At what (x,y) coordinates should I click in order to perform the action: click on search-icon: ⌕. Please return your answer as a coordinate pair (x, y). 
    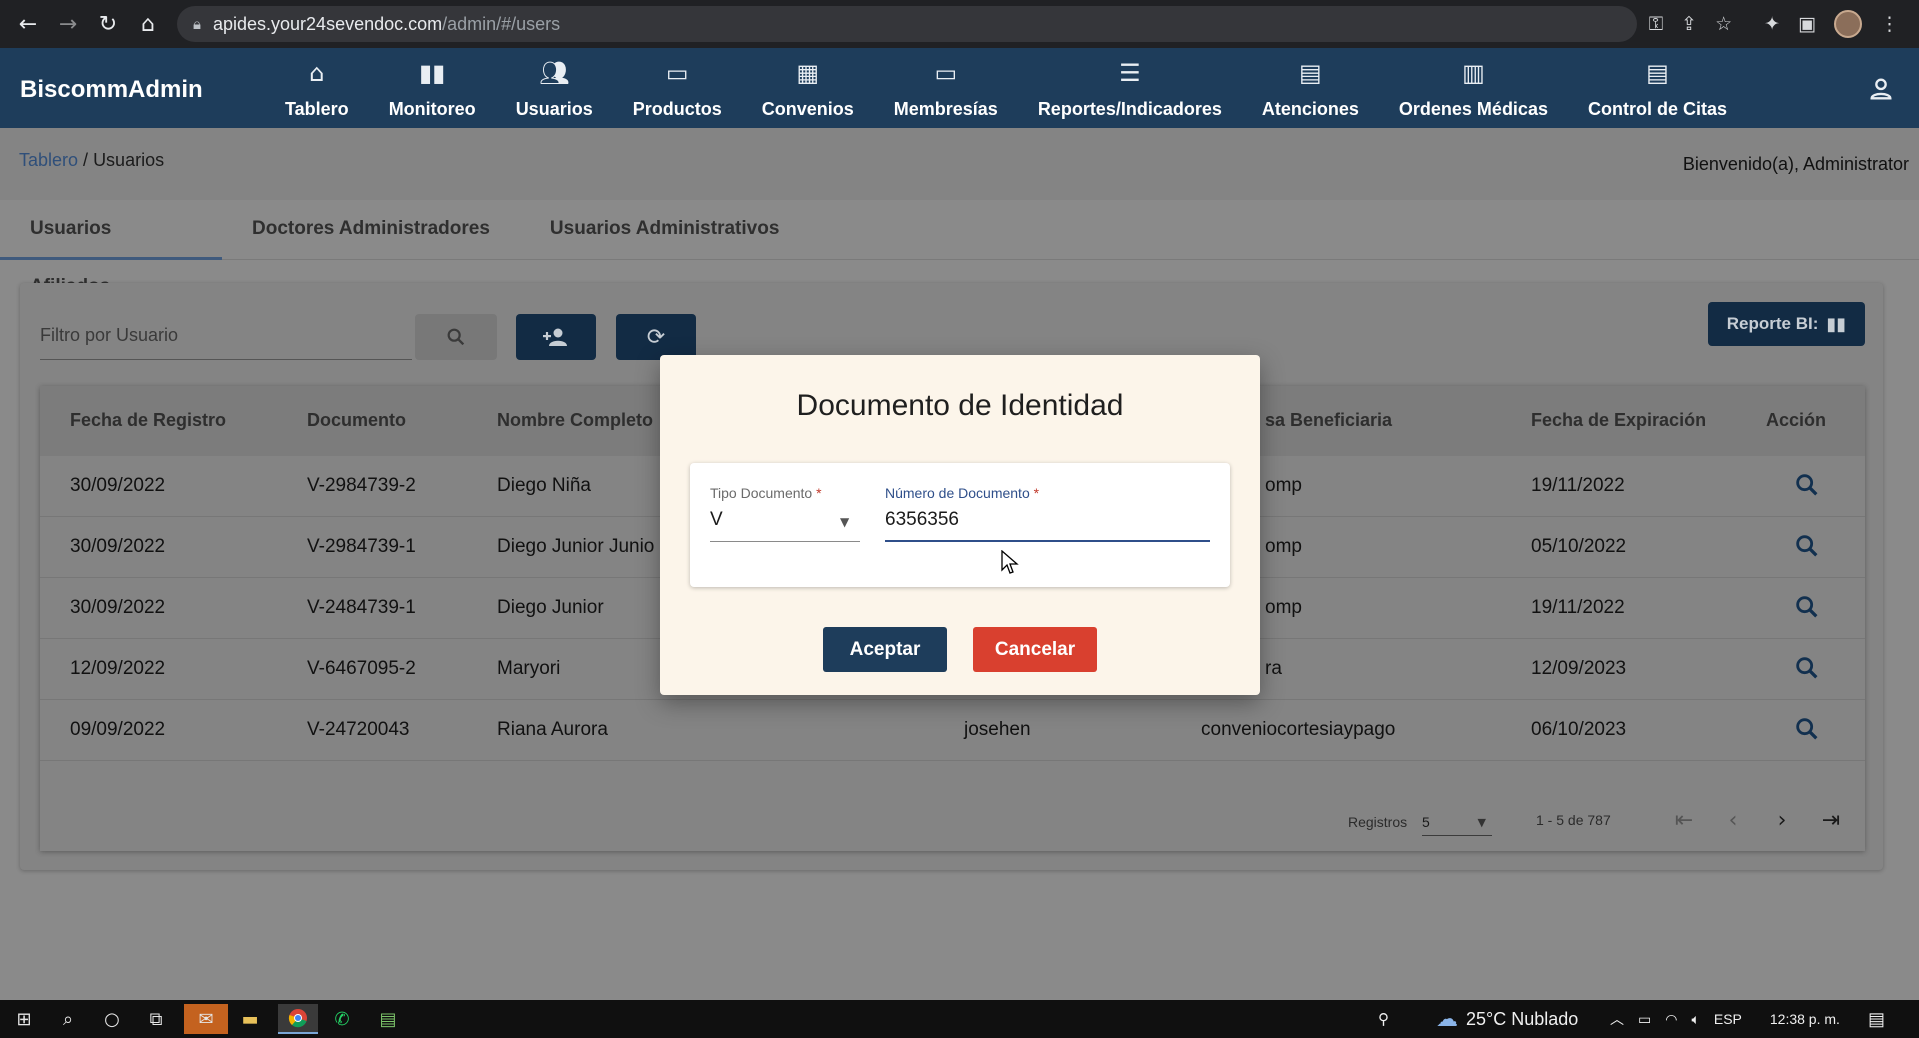
    Looking at the image, I should click on (68, 1019).